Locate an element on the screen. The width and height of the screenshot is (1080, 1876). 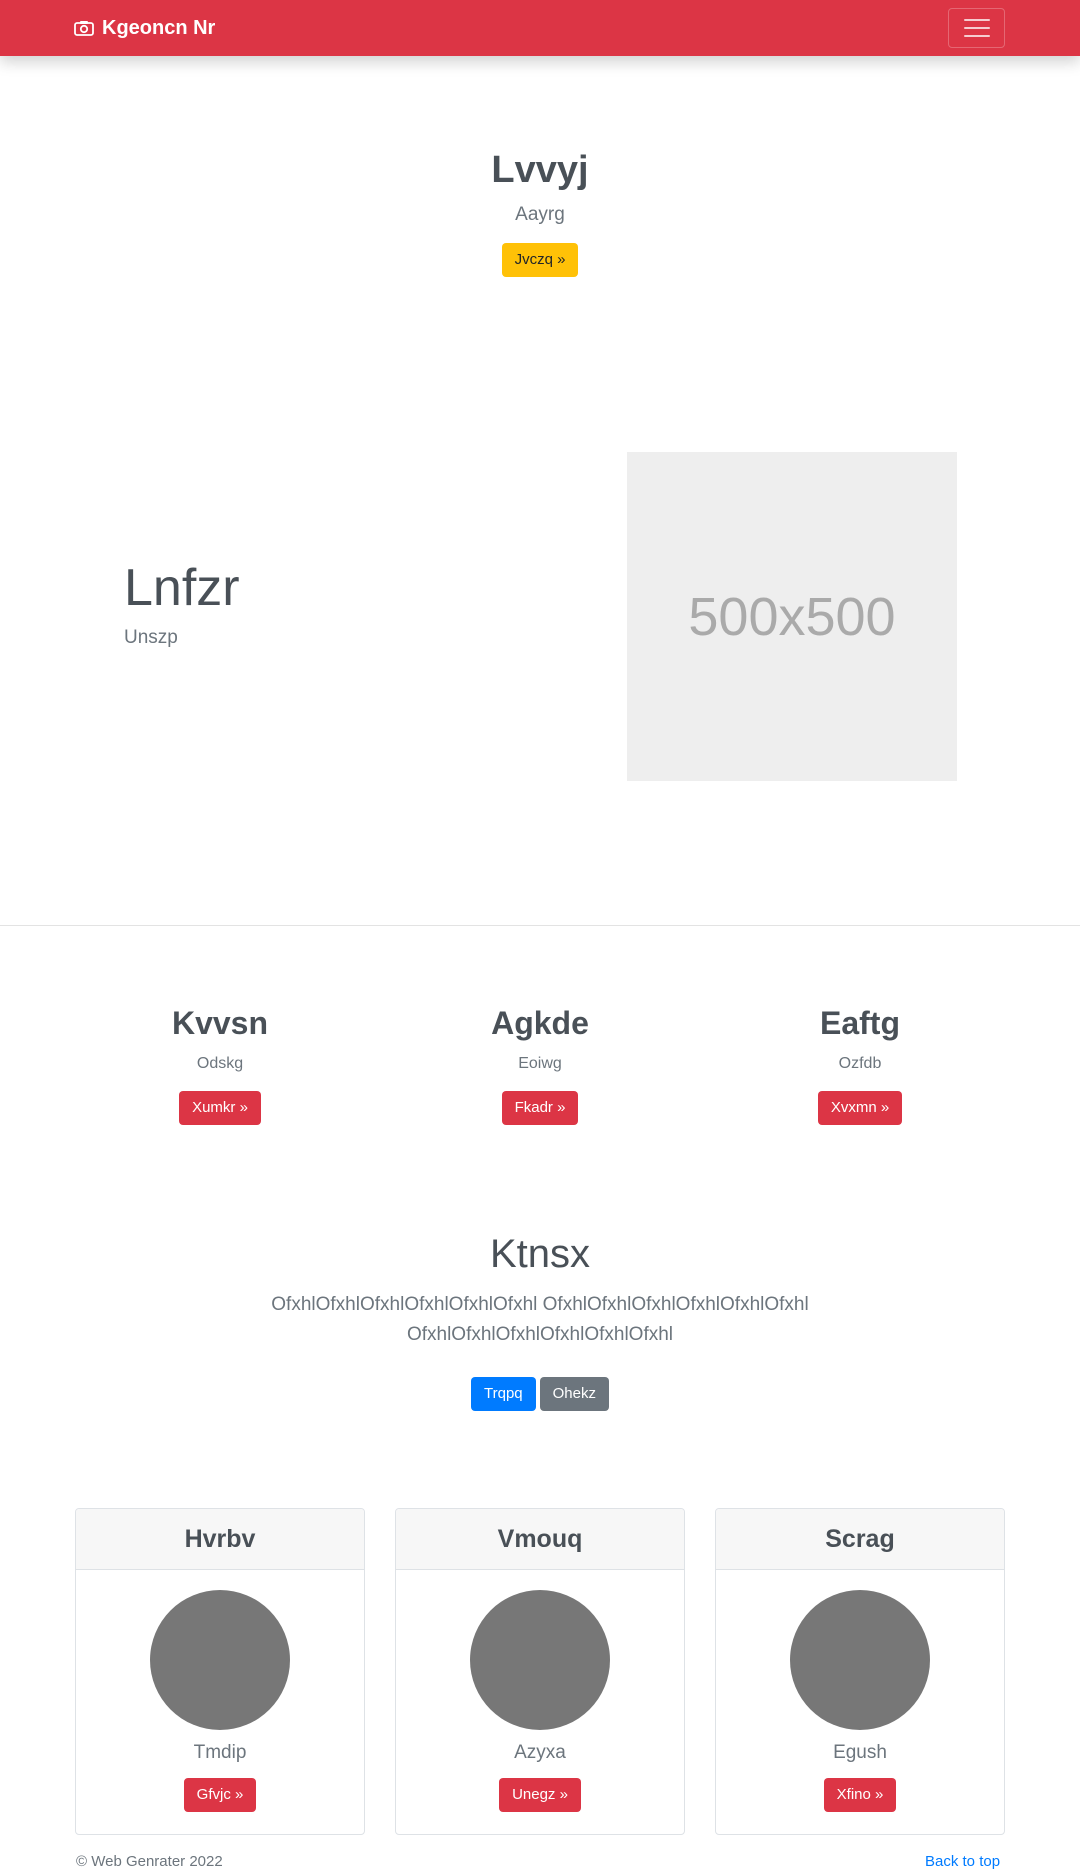
hero-title: Lvvyj is located at coordinates (540, 170).